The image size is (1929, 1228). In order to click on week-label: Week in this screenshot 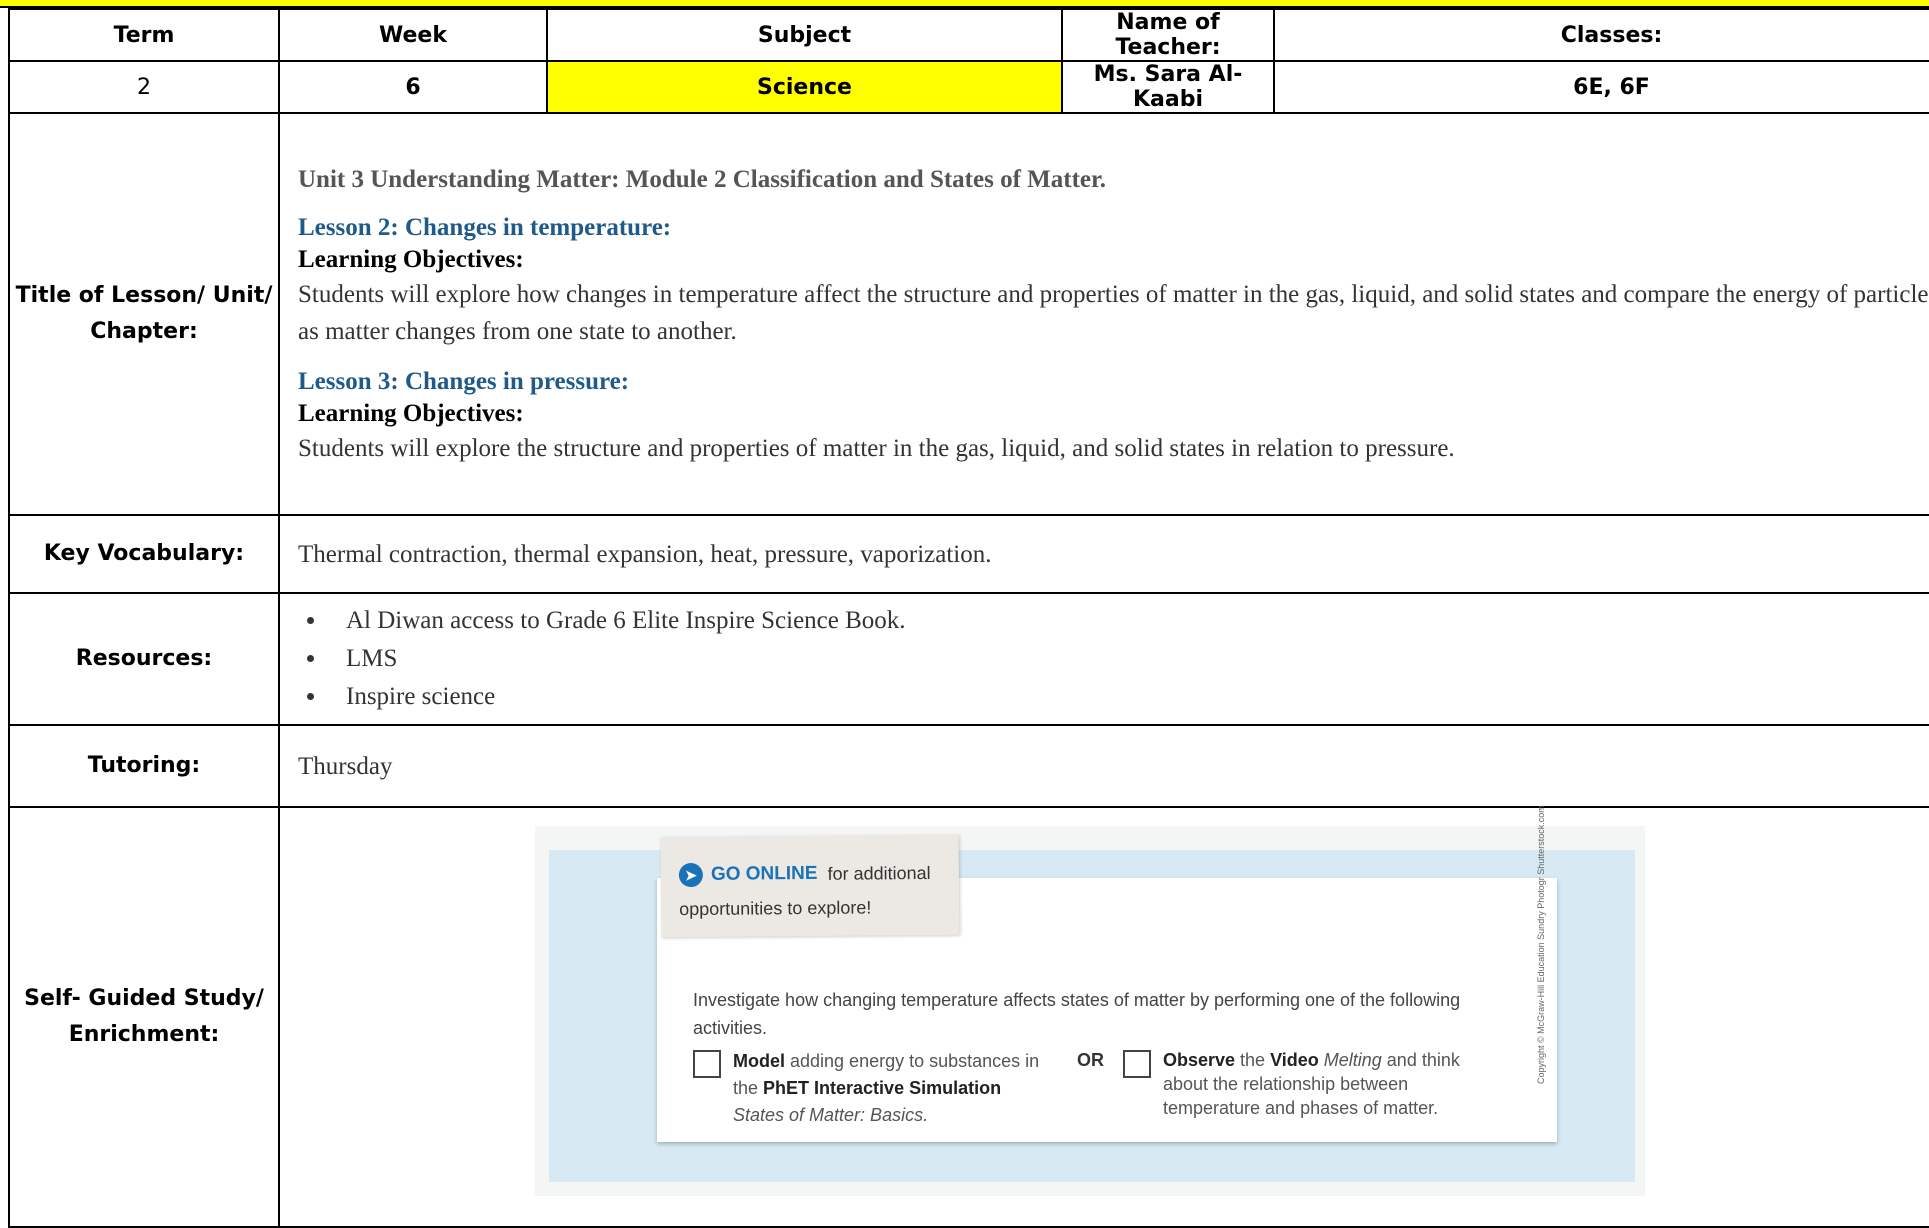, I will do `click(413, 35)`.